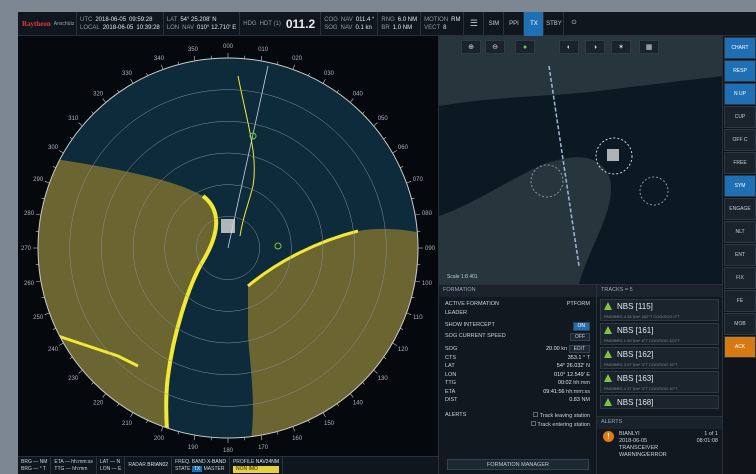 The height and width of the screenshot is (474, 756). I want to click on chart-layers-button: ▦, so click(649, 47).